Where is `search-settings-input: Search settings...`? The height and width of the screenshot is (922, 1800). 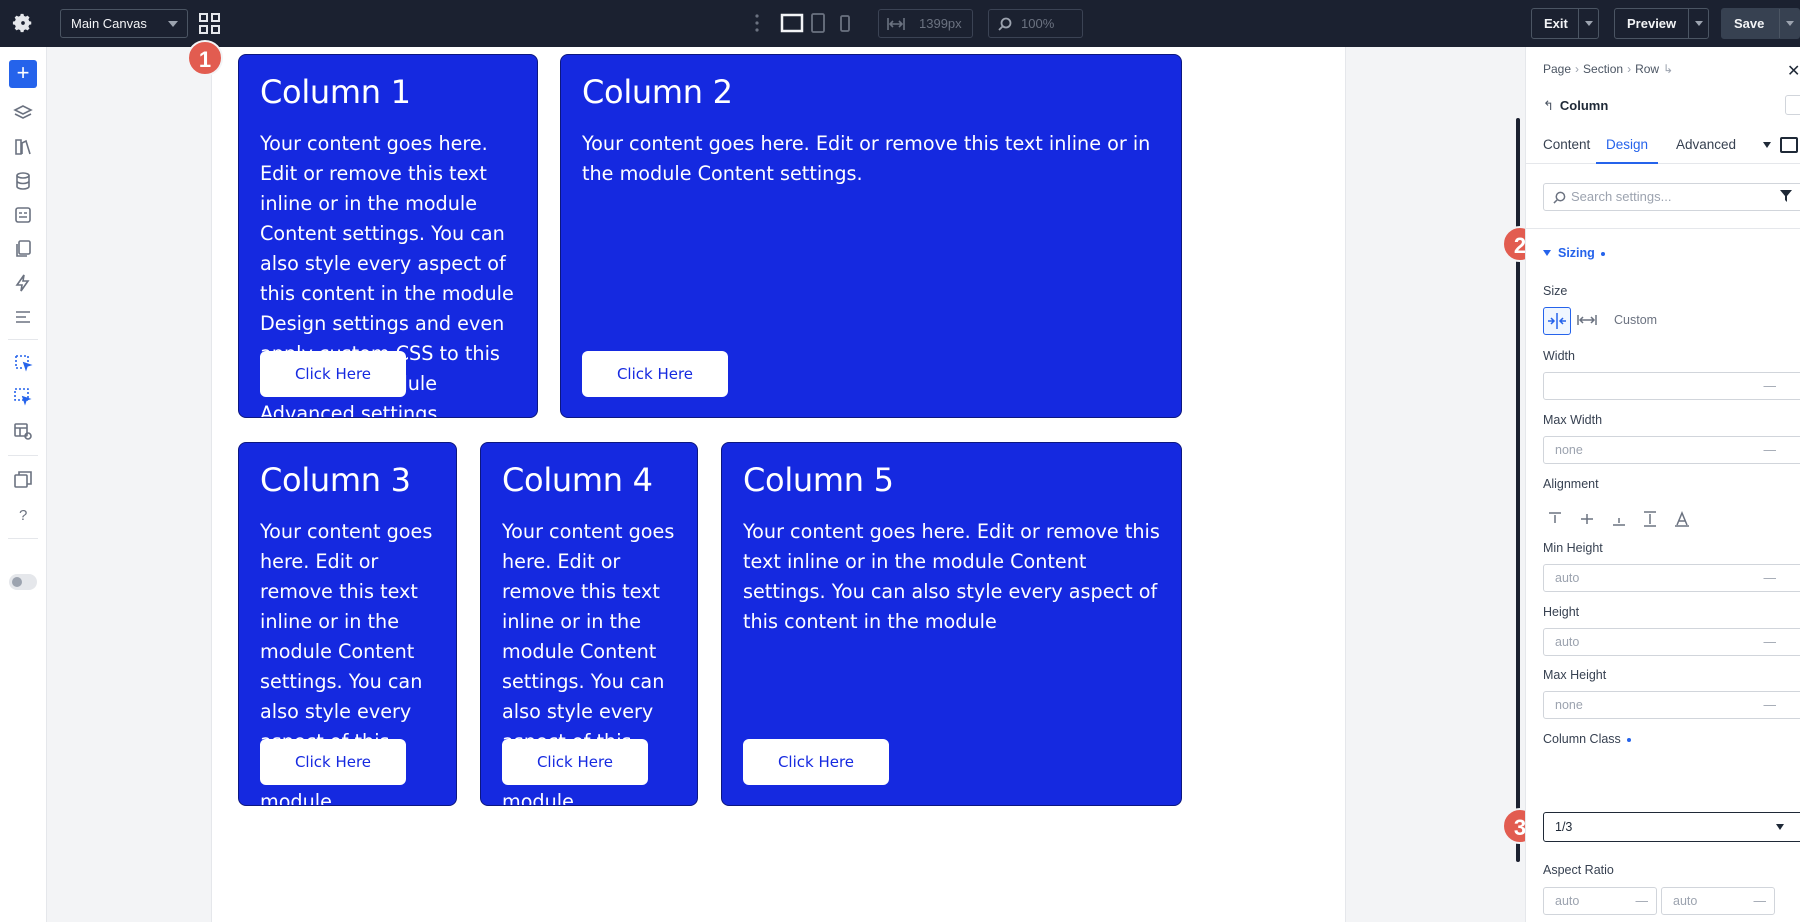
search-settings-input: Search settings... is located at coordinates (1671, 197).